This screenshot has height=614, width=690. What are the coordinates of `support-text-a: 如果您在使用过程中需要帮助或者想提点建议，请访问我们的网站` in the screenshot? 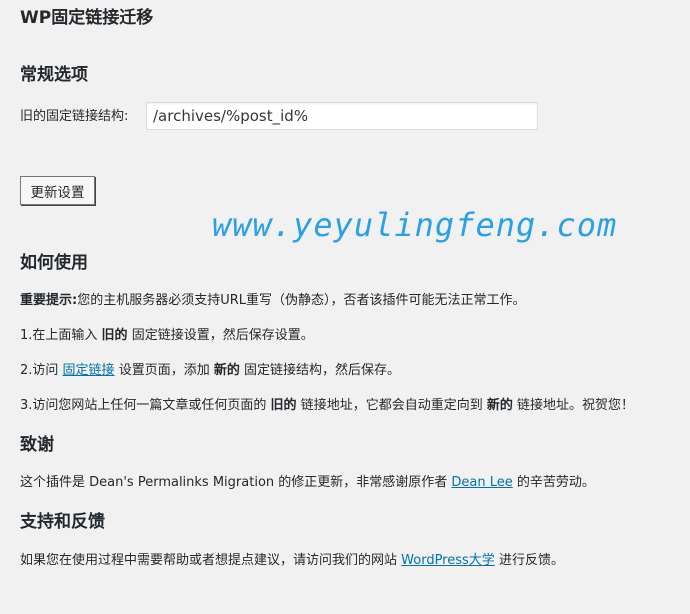 It's located at (209, 560).